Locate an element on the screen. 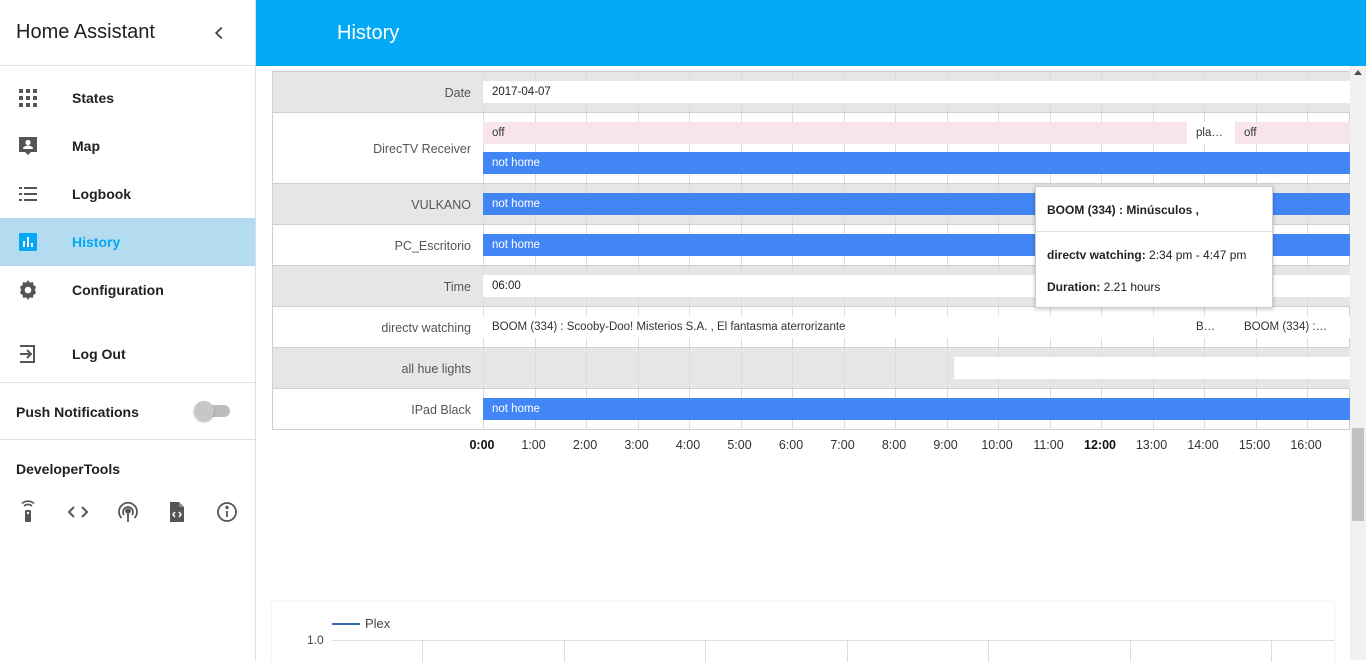 This screenshot has height=662, width=1366. top-app-bar: History is located at coordinates (811, 33).